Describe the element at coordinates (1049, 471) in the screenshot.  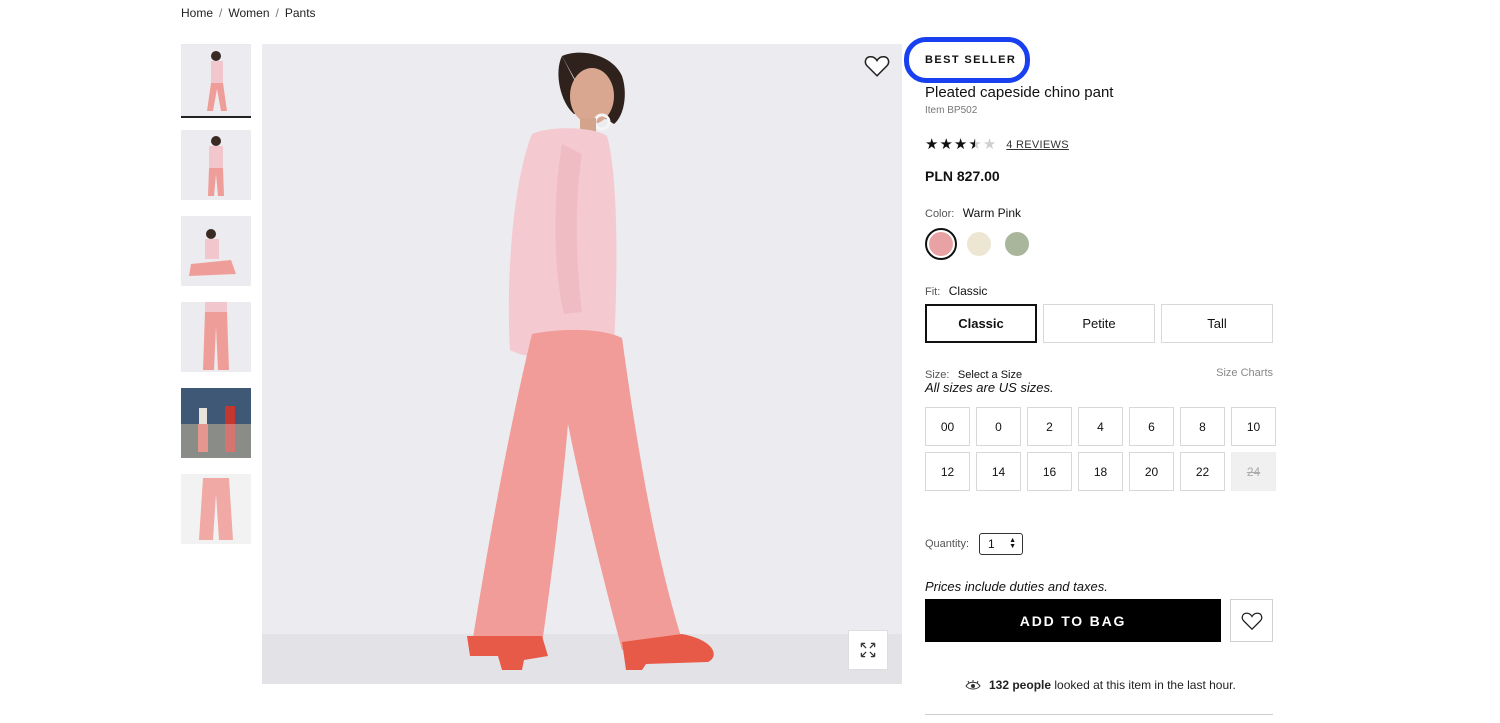
I see `size-button: 16` at that location.